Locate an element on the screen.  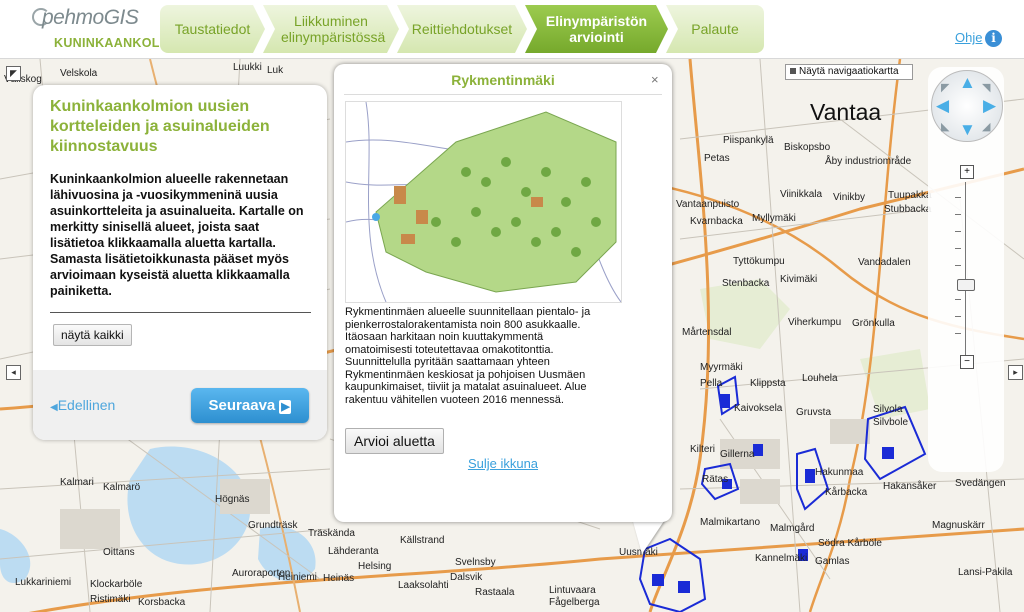
place-label: Petas is located at coordinates (717, 158).